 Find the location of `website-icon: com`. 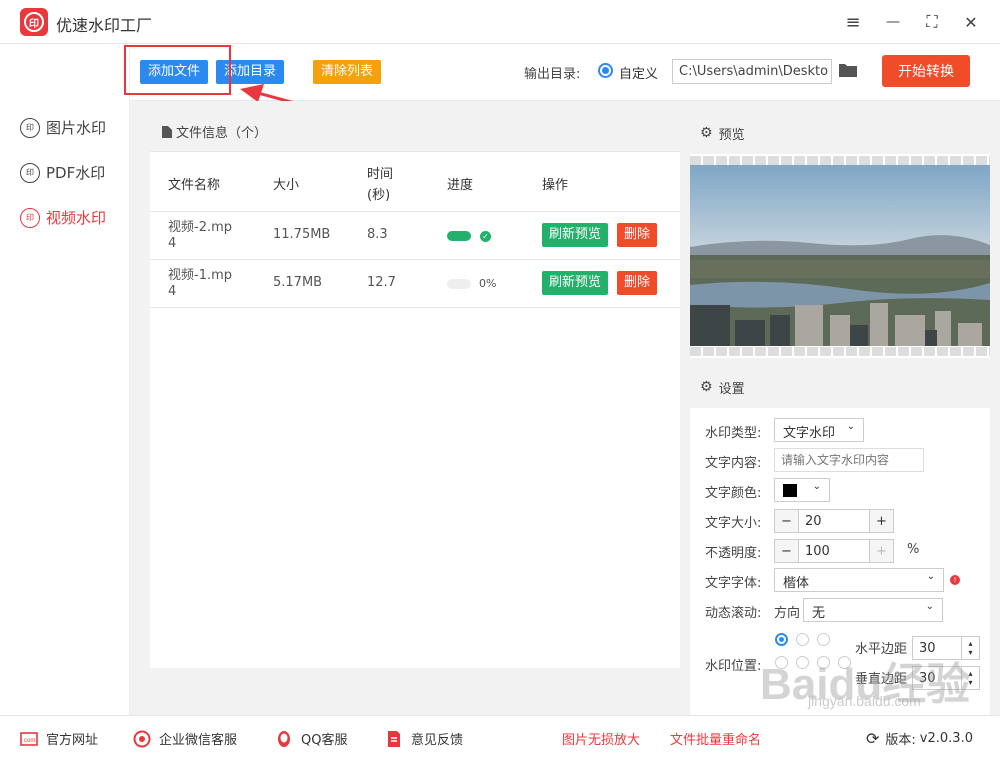

website-icon: com is located at coordinates (29, 738).